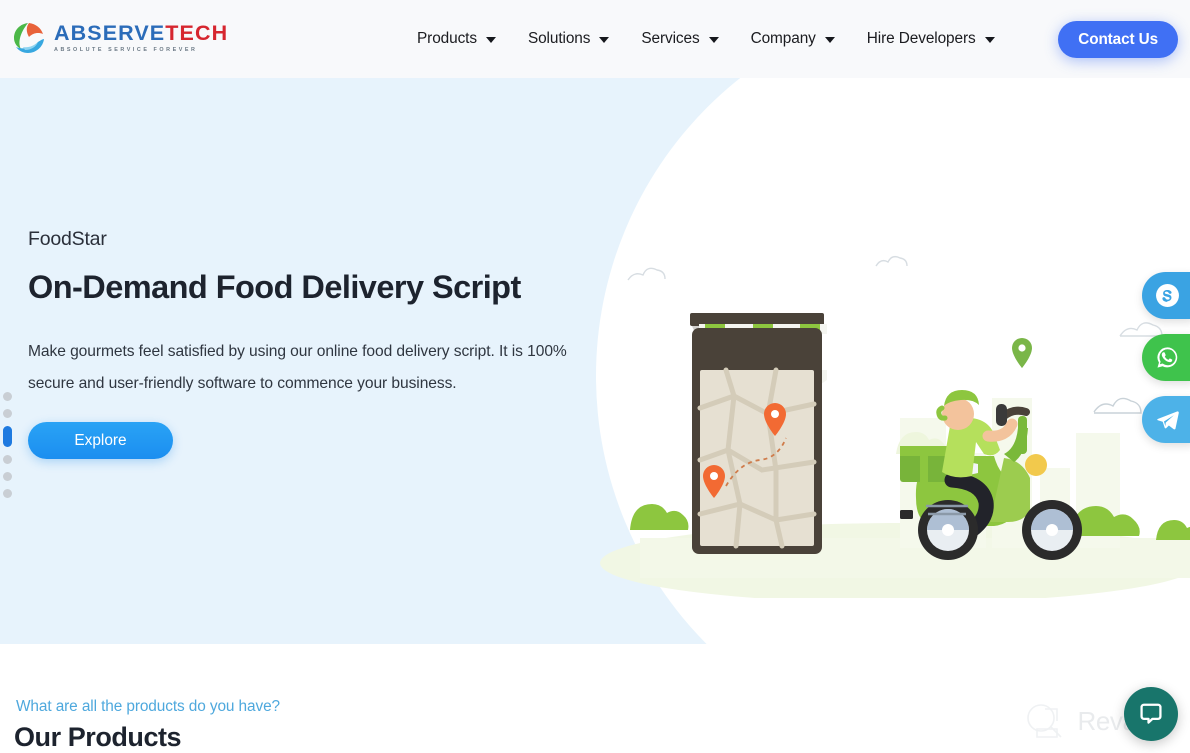  I want to click on social-contact-rail, so click(1166, 357).